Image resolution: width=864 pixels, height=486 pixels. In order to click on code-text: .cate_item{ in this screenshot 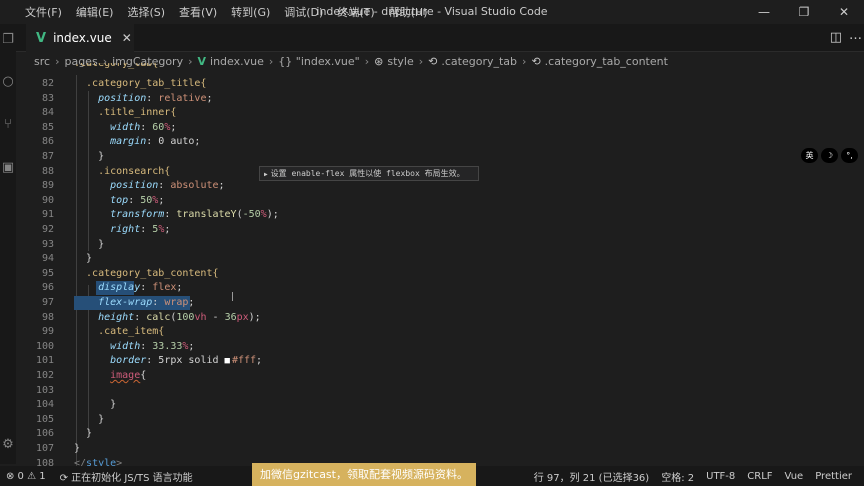, I will do `click(119, 332)`.